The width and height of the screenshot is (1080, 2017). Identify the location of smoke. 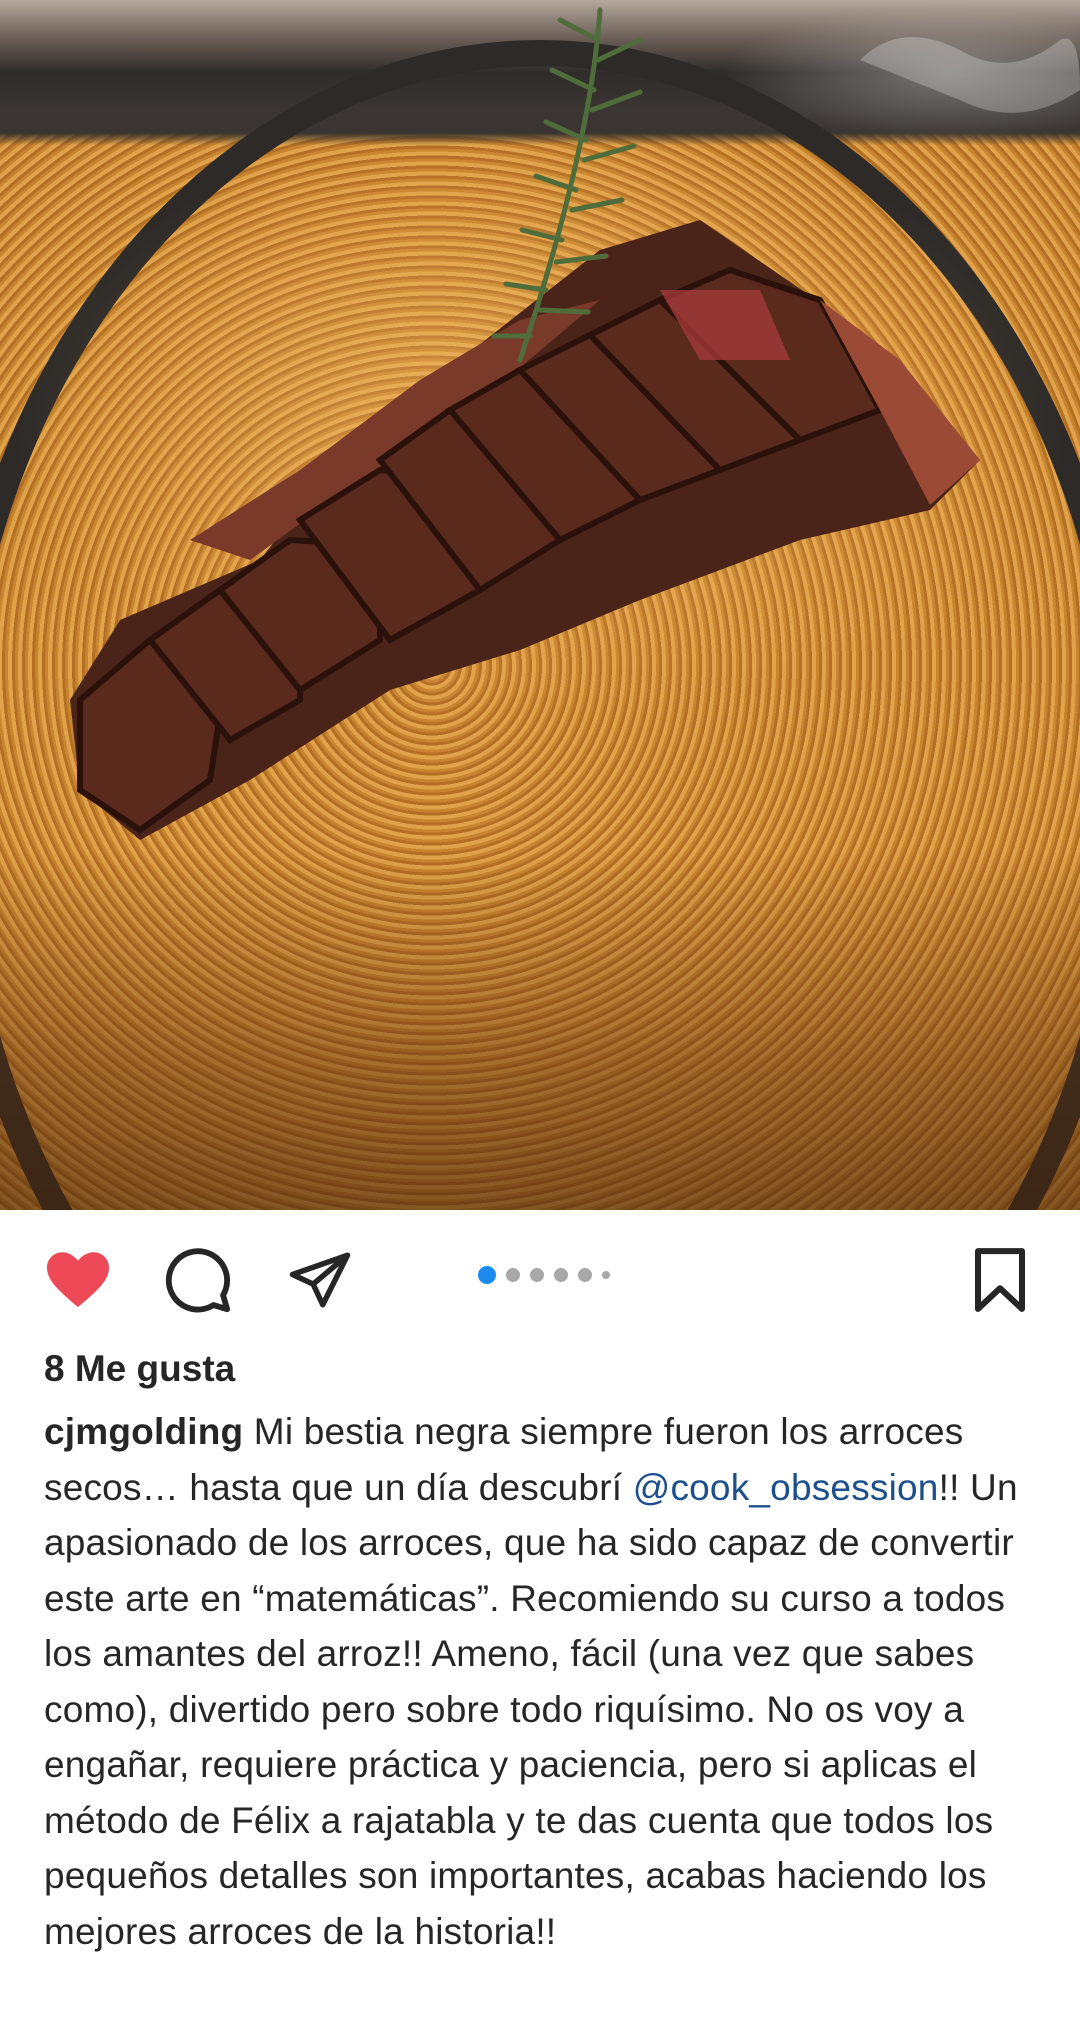
(970, 75).